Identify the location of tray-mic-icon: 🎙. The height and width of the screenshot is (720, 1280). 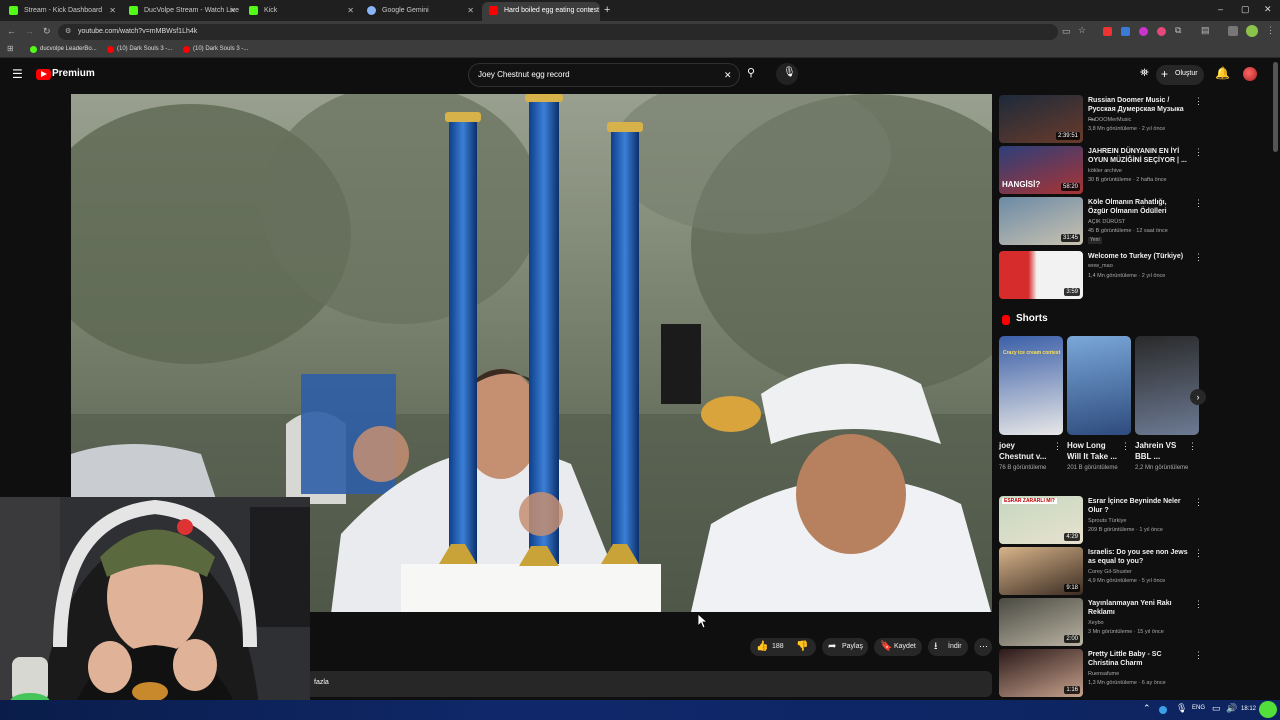
(1181, 708).